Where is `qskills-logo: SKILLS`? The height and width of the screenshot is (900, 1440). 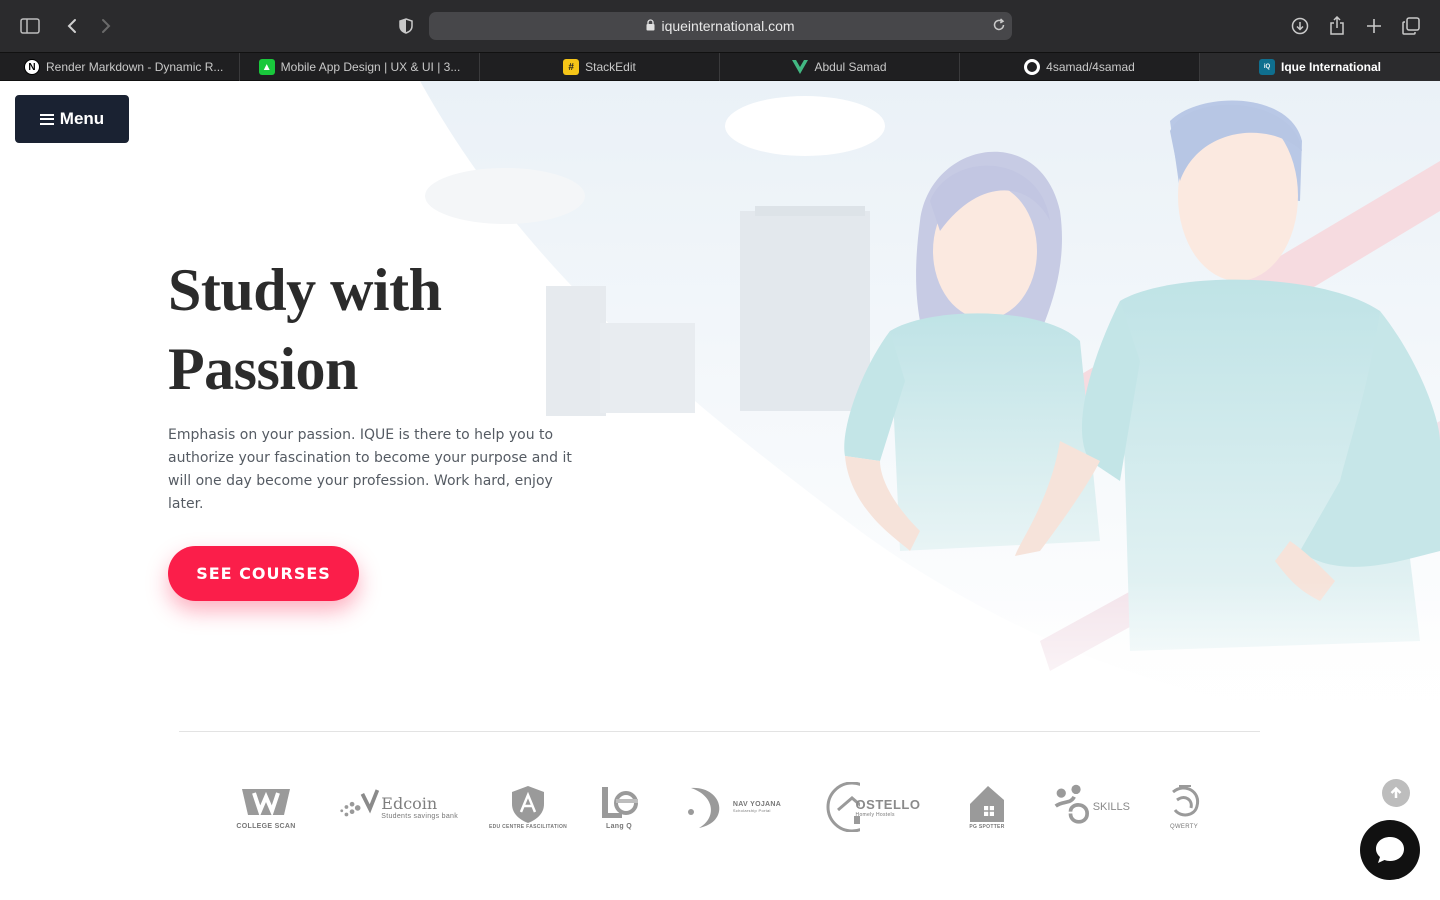 qskills-logo: SKILLS is located at coordinates (1091, 807).